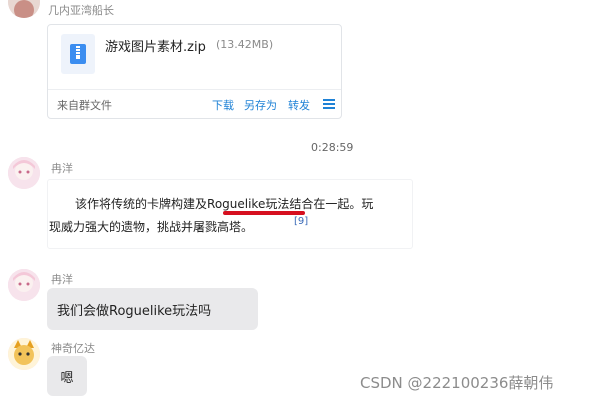  I want to click on text-segment: 该作将传统的卡牌构建及, so click(141, 204).